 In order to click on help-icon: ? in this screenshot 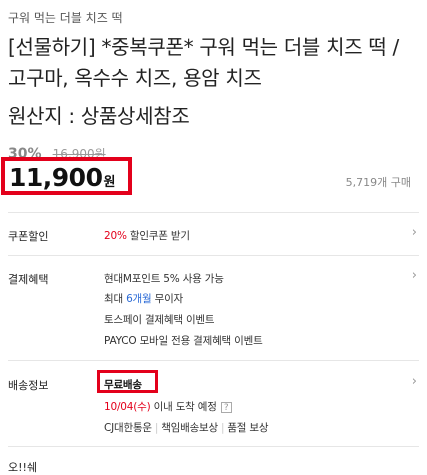, I will do `click(226, 407)`.